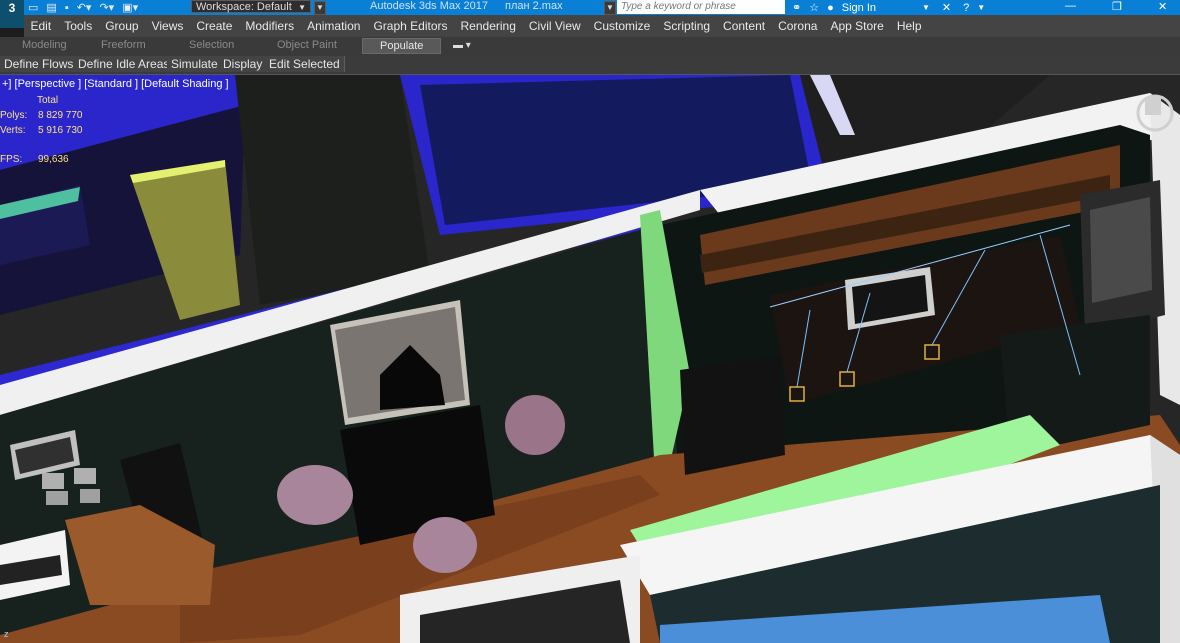 Image resolution: width=1180 pixels, height=643 pixels. I want to click on binoculars-icon: ⚭, so click(796, 7).